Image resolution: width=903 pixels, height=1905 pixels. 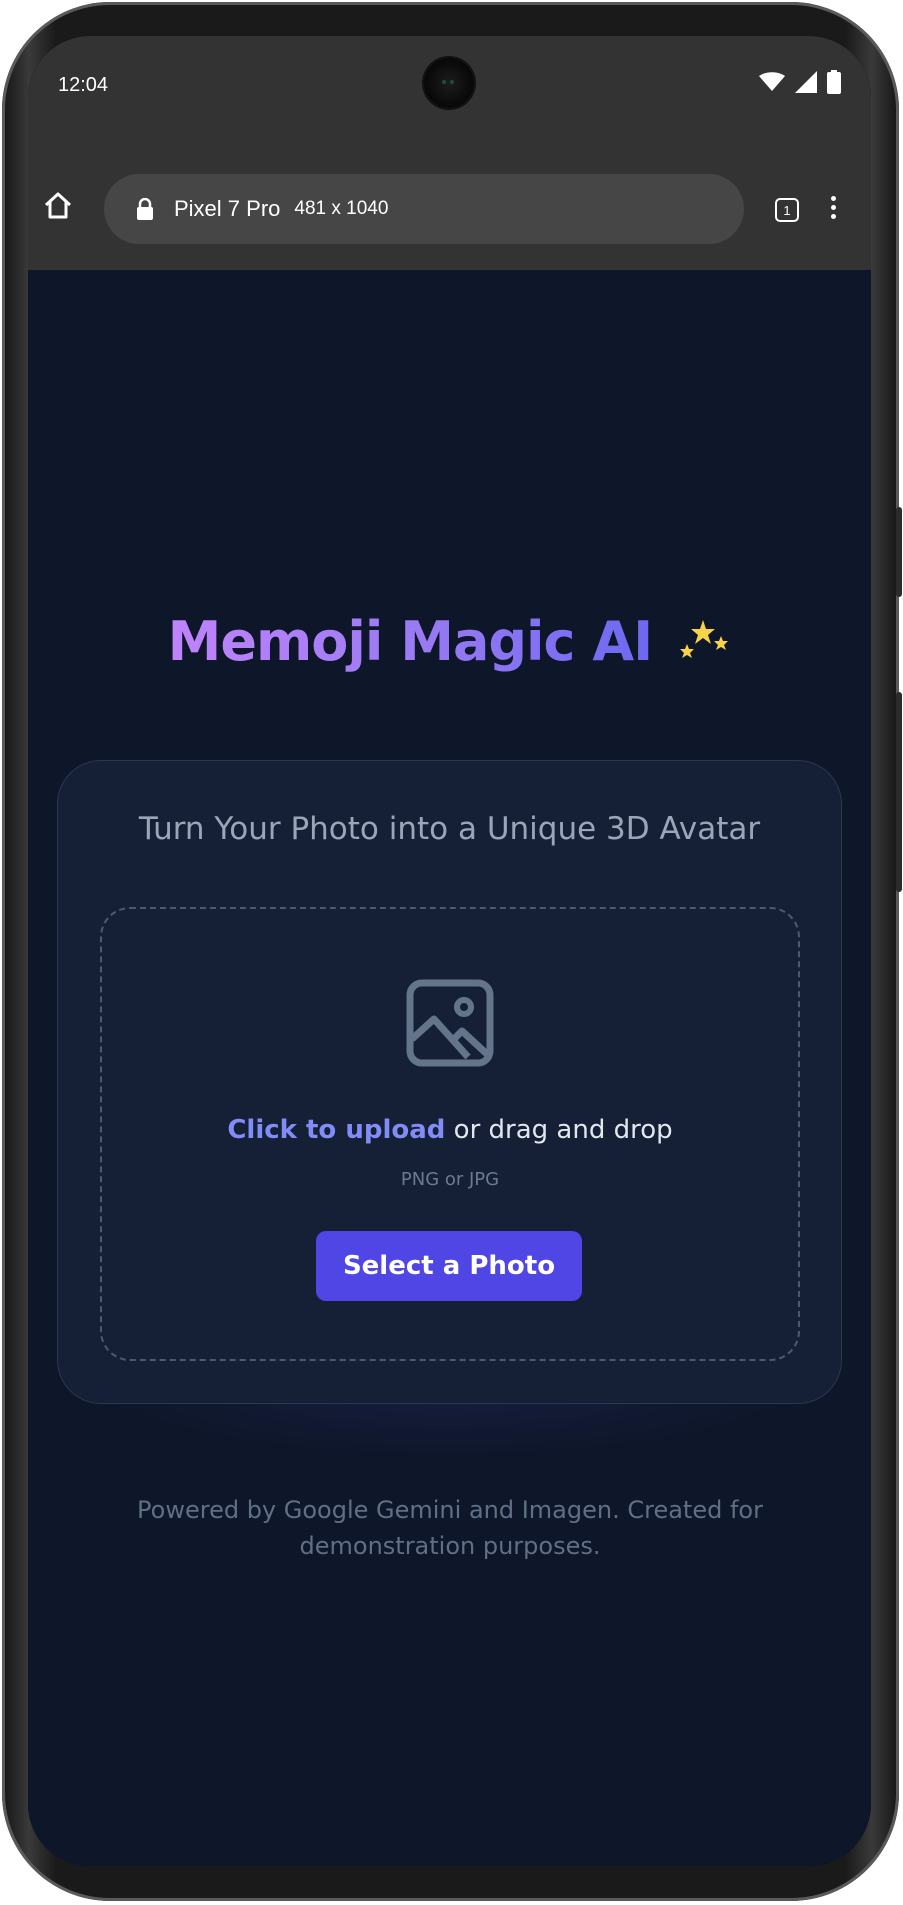 What do you see at coordinates (145, 209) in the screenshot?
I see `lock-icon` at bounding box center [145, 209].